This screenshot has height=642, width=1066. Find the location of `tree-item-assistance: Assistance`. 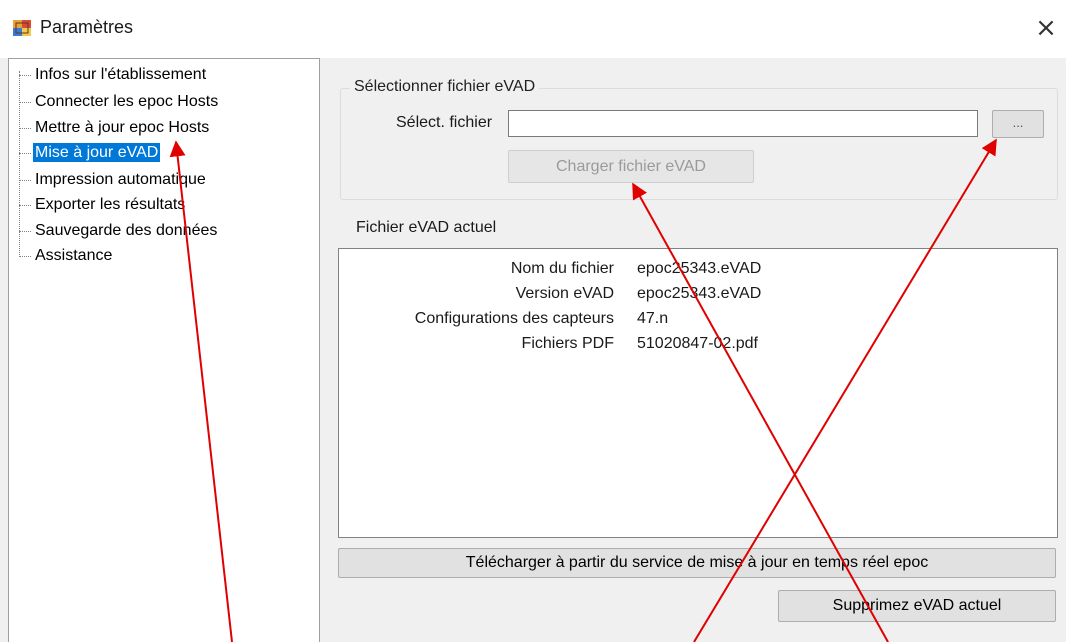

tree-item-assistance: Assistance is located at coordinates (66, 256).